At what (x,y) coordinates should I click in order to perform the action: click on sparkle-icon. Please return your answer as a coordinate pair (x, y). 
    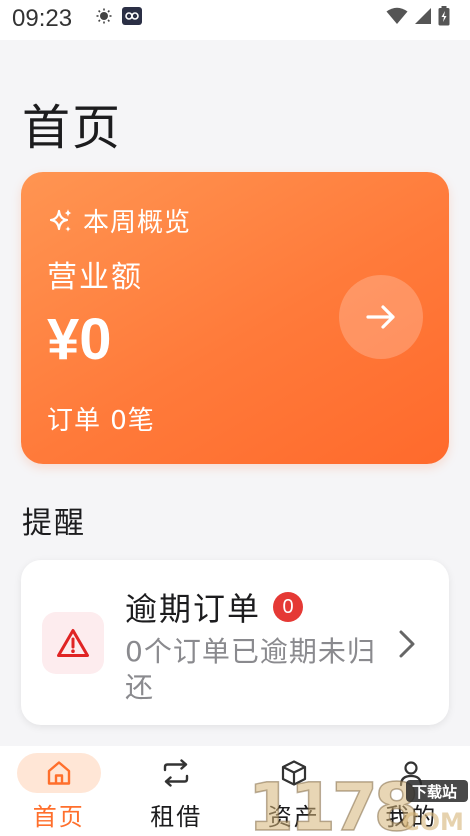
    Looking at the image, I should click on (60, 220).